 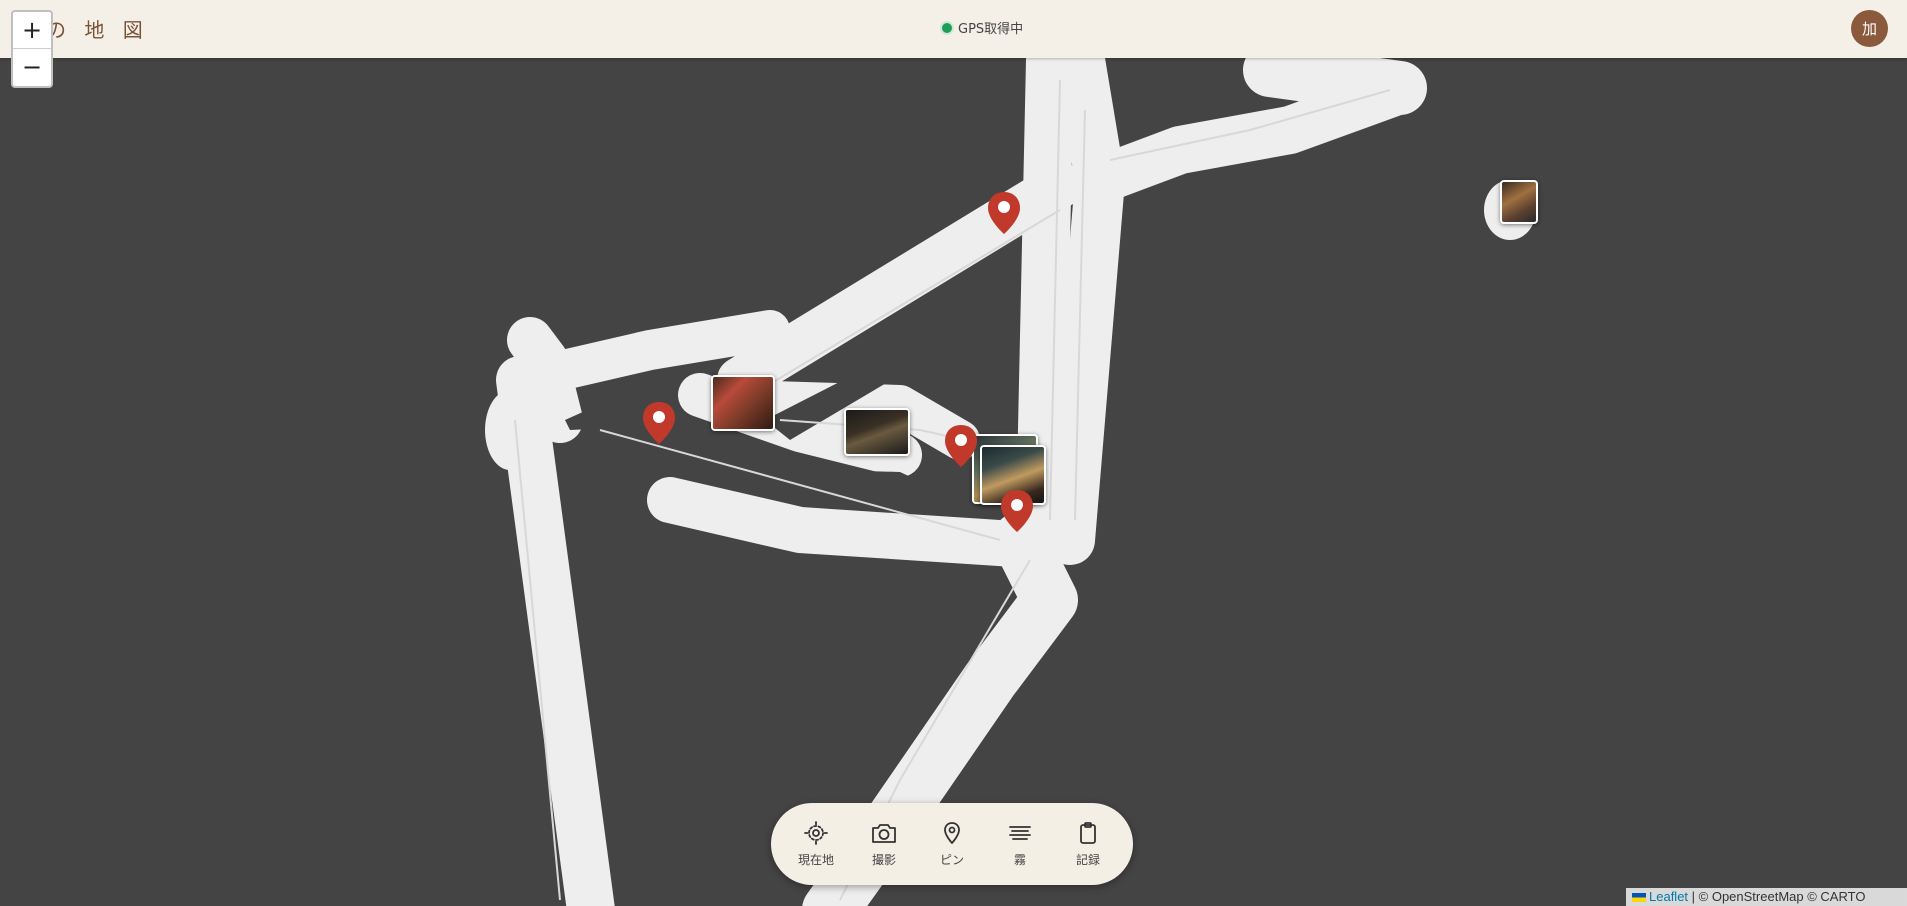 I want to click on pin-button: ピン, so click(x=952, y=844).